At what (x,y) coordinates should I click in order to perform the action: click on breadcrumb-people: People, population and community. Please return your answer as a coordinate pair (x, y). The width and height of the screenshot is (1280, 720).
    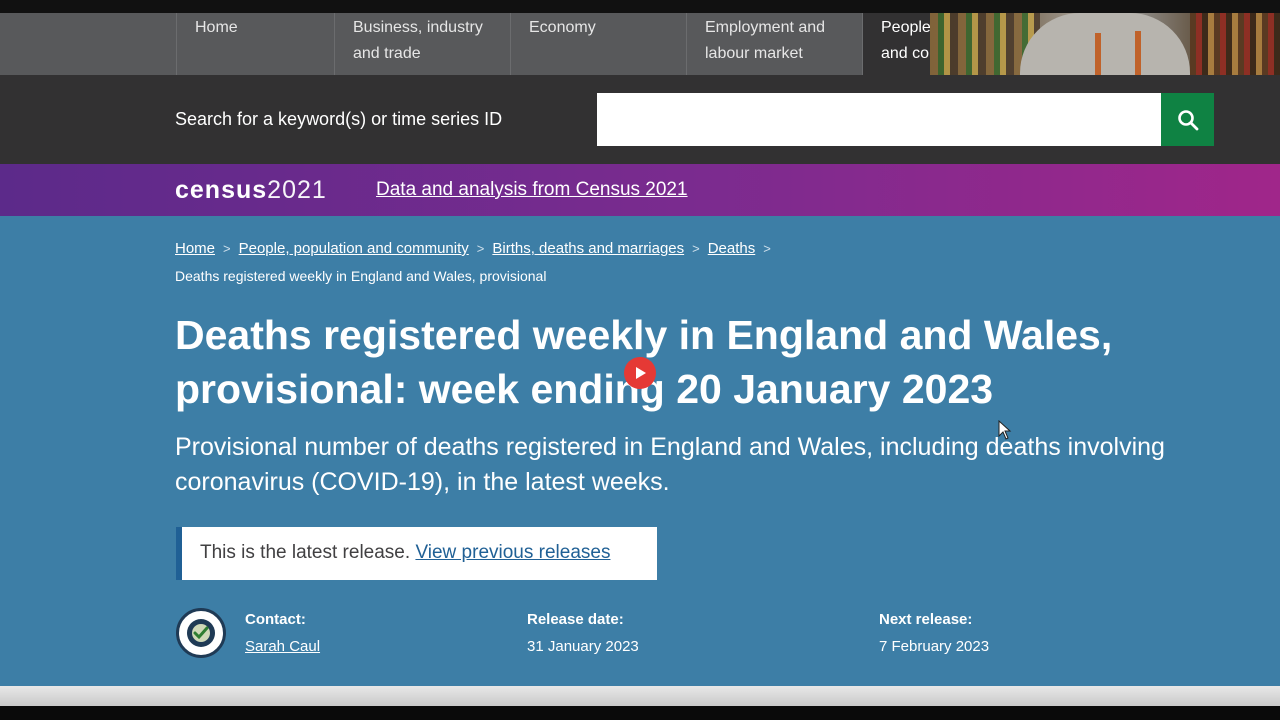
    Looking at the image, I should click on (354, 248).